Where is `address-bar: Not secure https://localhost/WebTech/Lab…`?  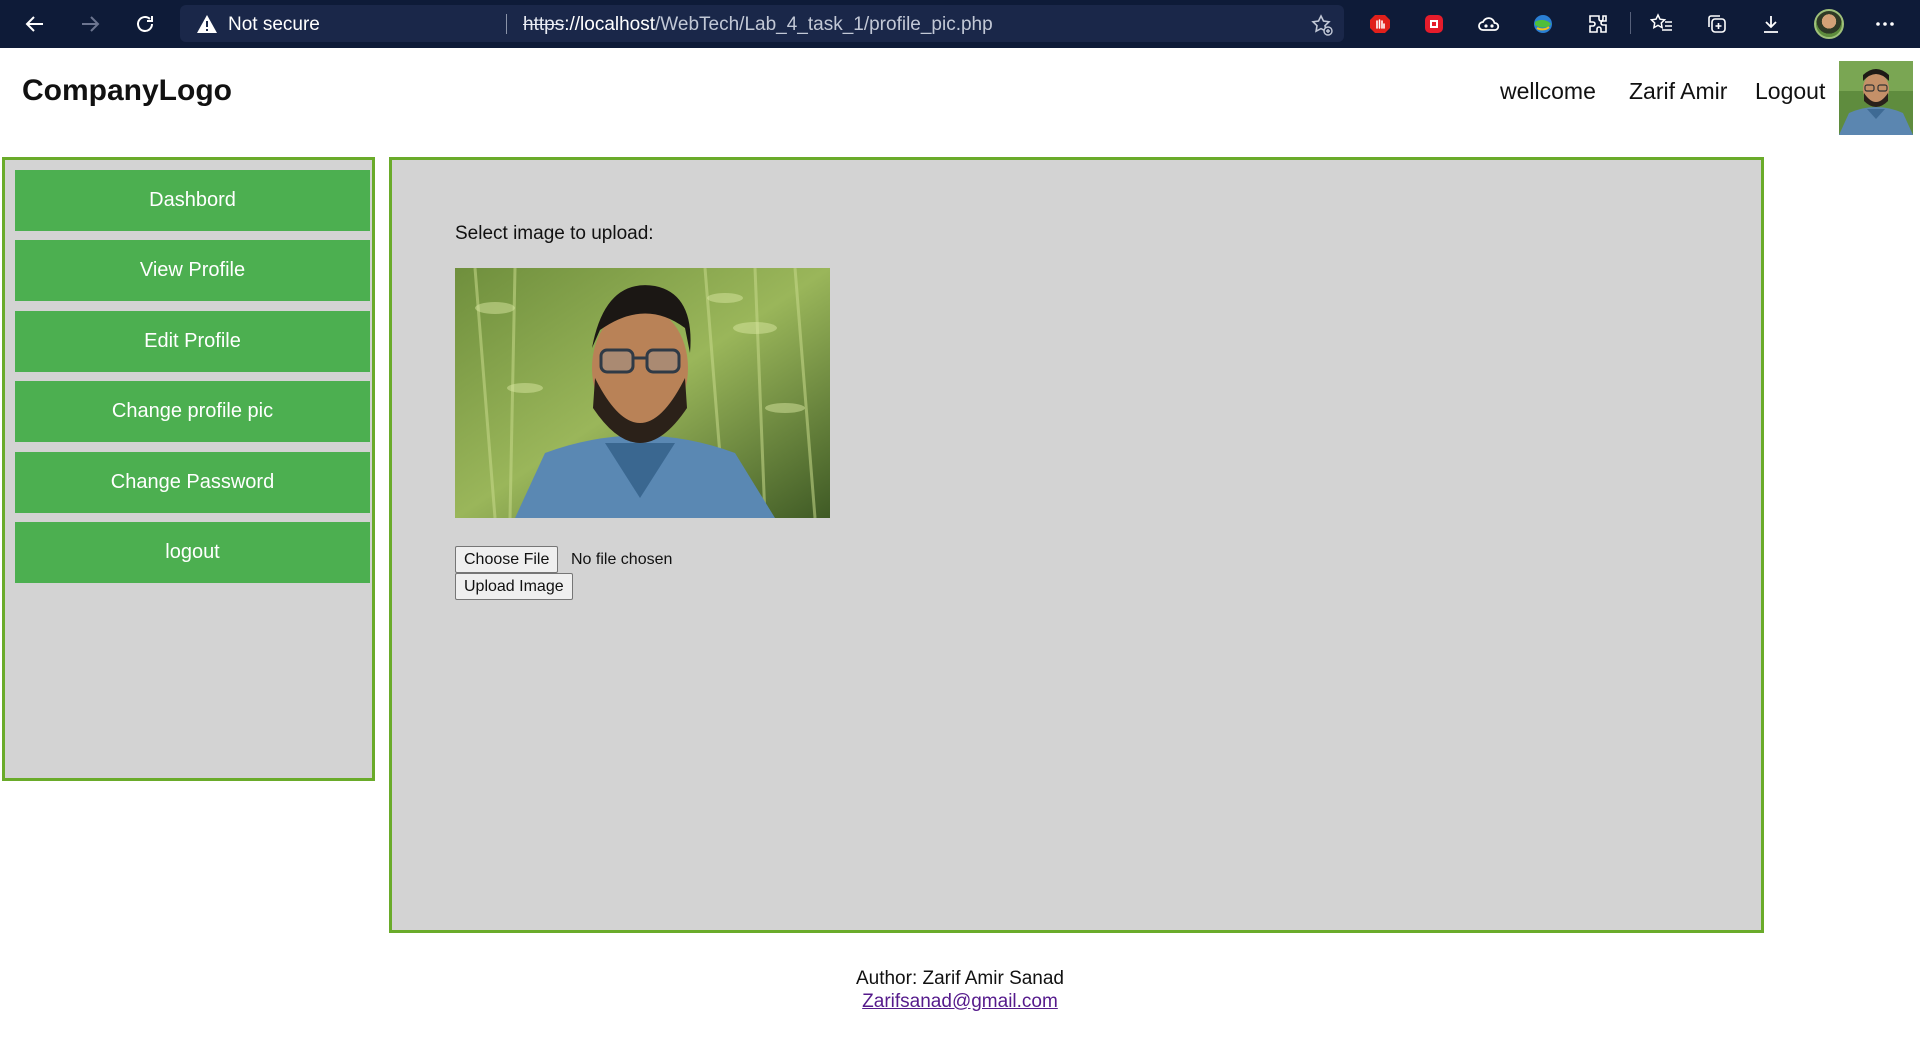 address-bar: Not secure https://localhost/WebTech/Lab… is located at coordinates (762, 23).